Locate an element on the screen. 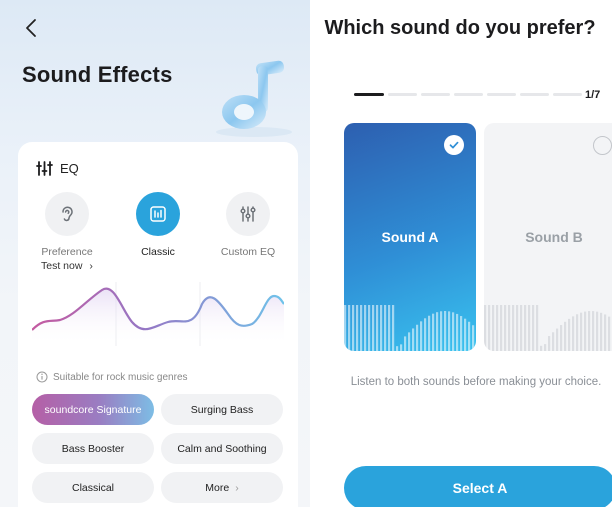 This screenshot has width=612, height=507. ear-icon is located at coordinates (67, 214).